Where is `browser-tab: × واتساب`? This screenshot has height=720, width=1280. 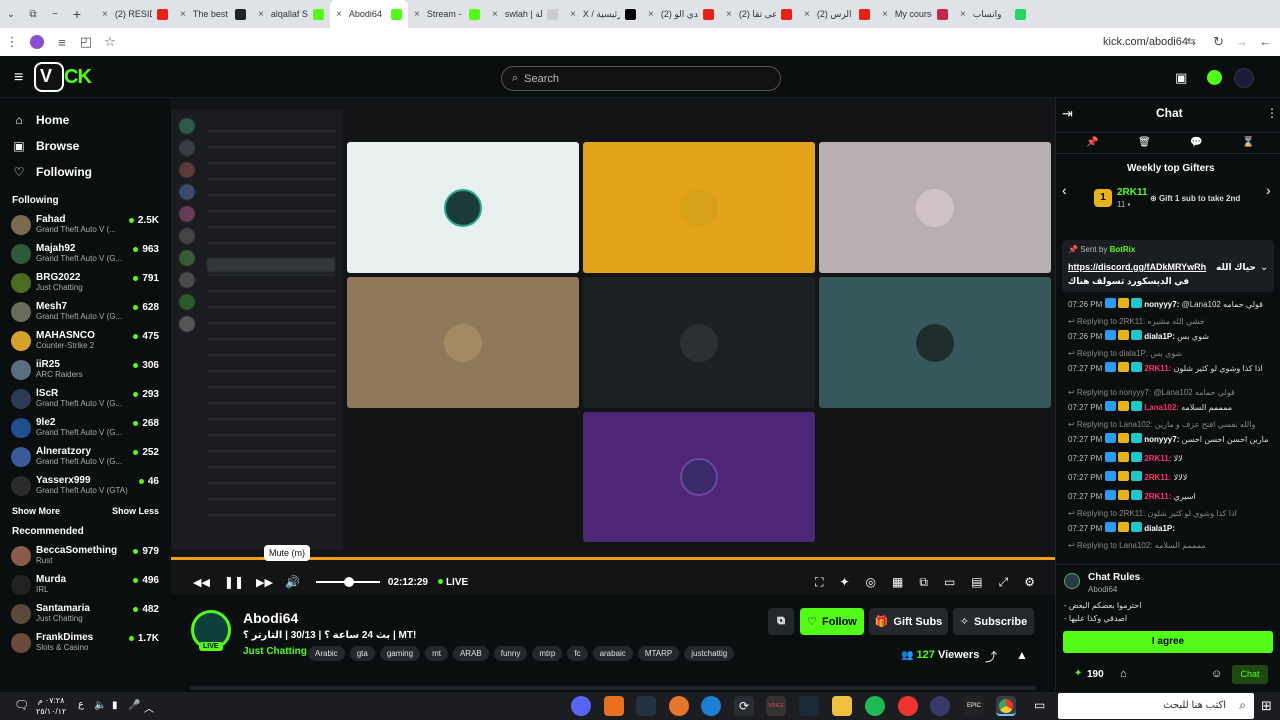 browser-tab: × واتساب is located at coordinates (993, 14).